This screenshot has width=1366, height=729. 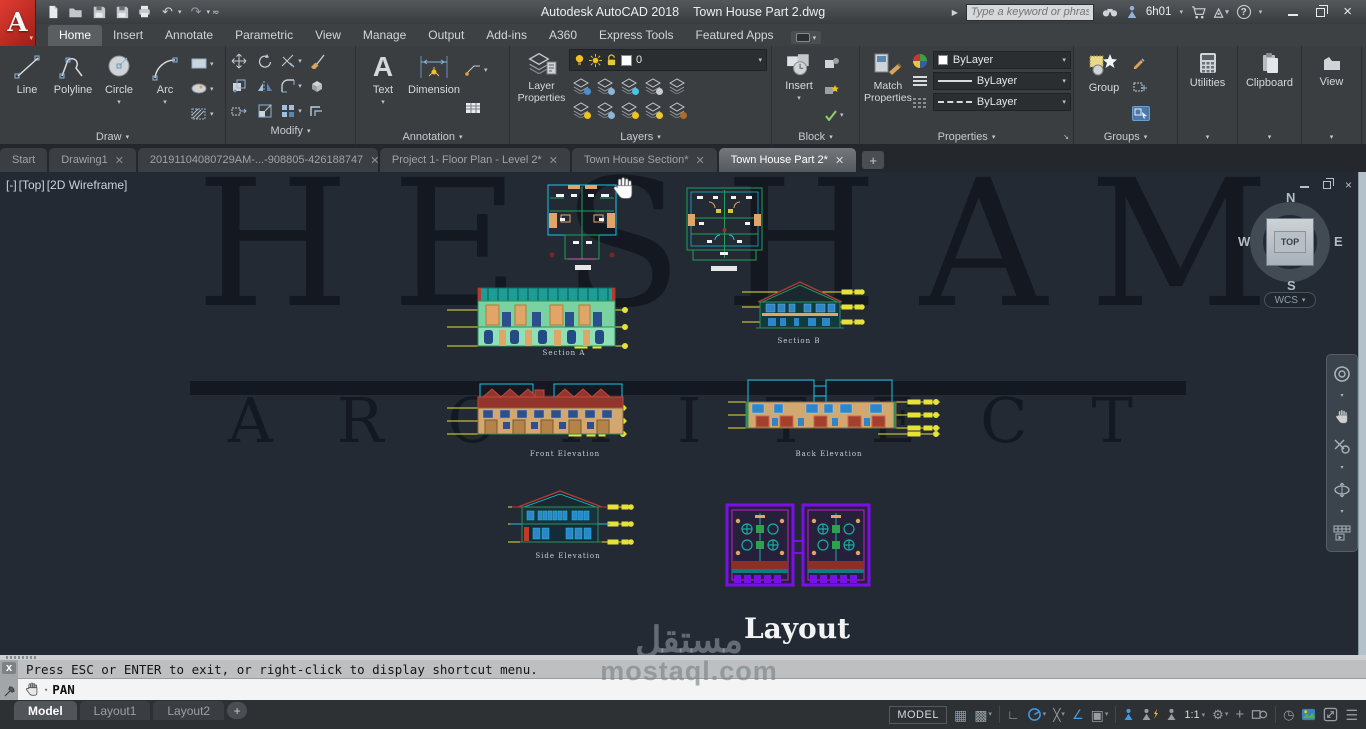 What do you see at coordinates (1150, 714) in the screenshot?
I see `annotation-autoscale-icon` at bounding box center [1150, 714].